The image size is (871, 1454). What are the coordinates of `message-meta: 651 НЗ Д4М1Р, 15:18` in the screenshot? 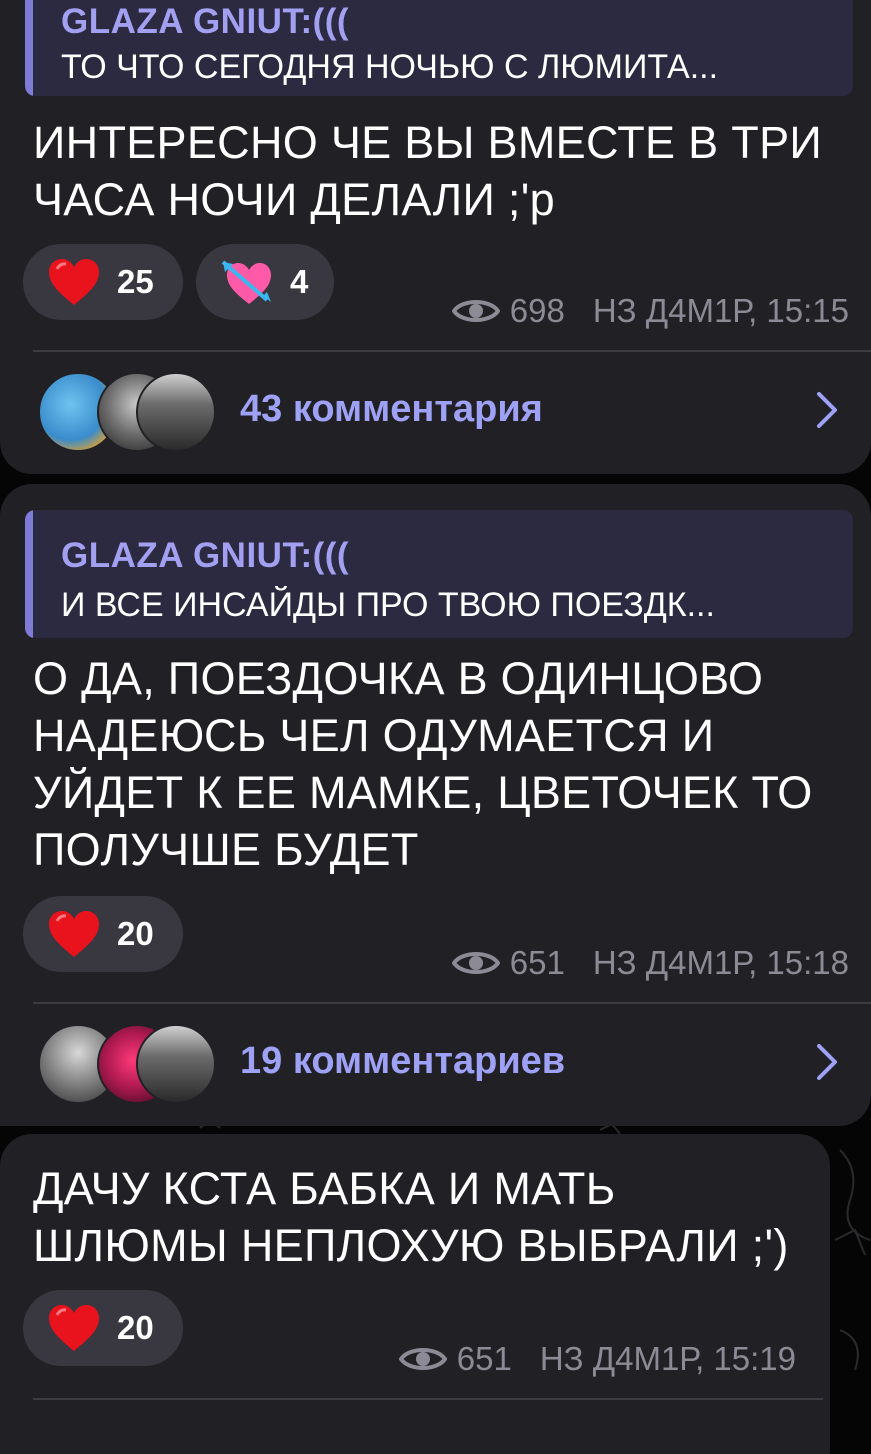 It's located at (650, 963).